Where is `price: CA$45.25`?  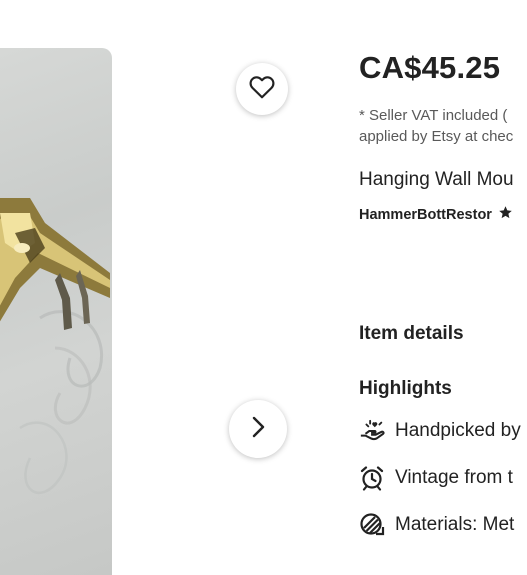
price: CA$45.25 is located at coordinates (430, 67).